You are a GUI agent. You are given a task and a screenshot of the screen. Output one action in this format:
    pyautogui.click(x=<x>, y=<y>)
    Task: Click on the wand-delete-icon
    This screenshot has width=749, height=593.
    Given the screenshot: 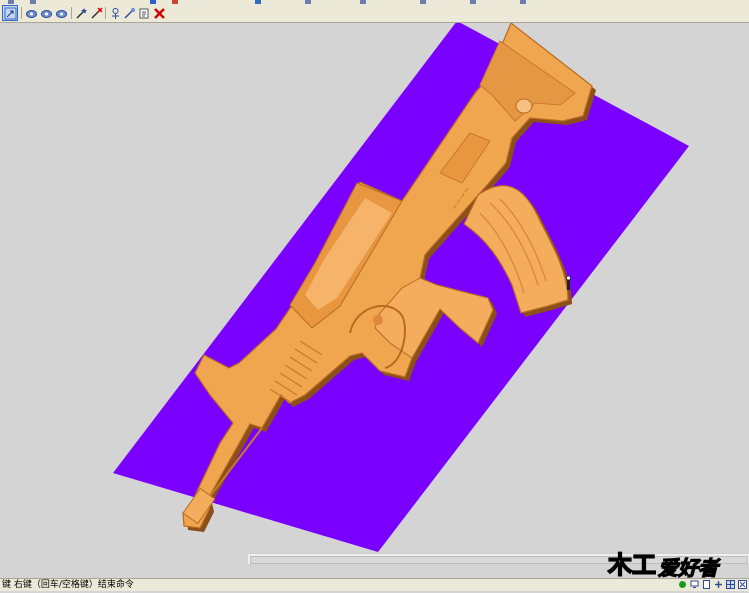 What is the action you would take?
    pyautogui.click(x=96, y=13)
    